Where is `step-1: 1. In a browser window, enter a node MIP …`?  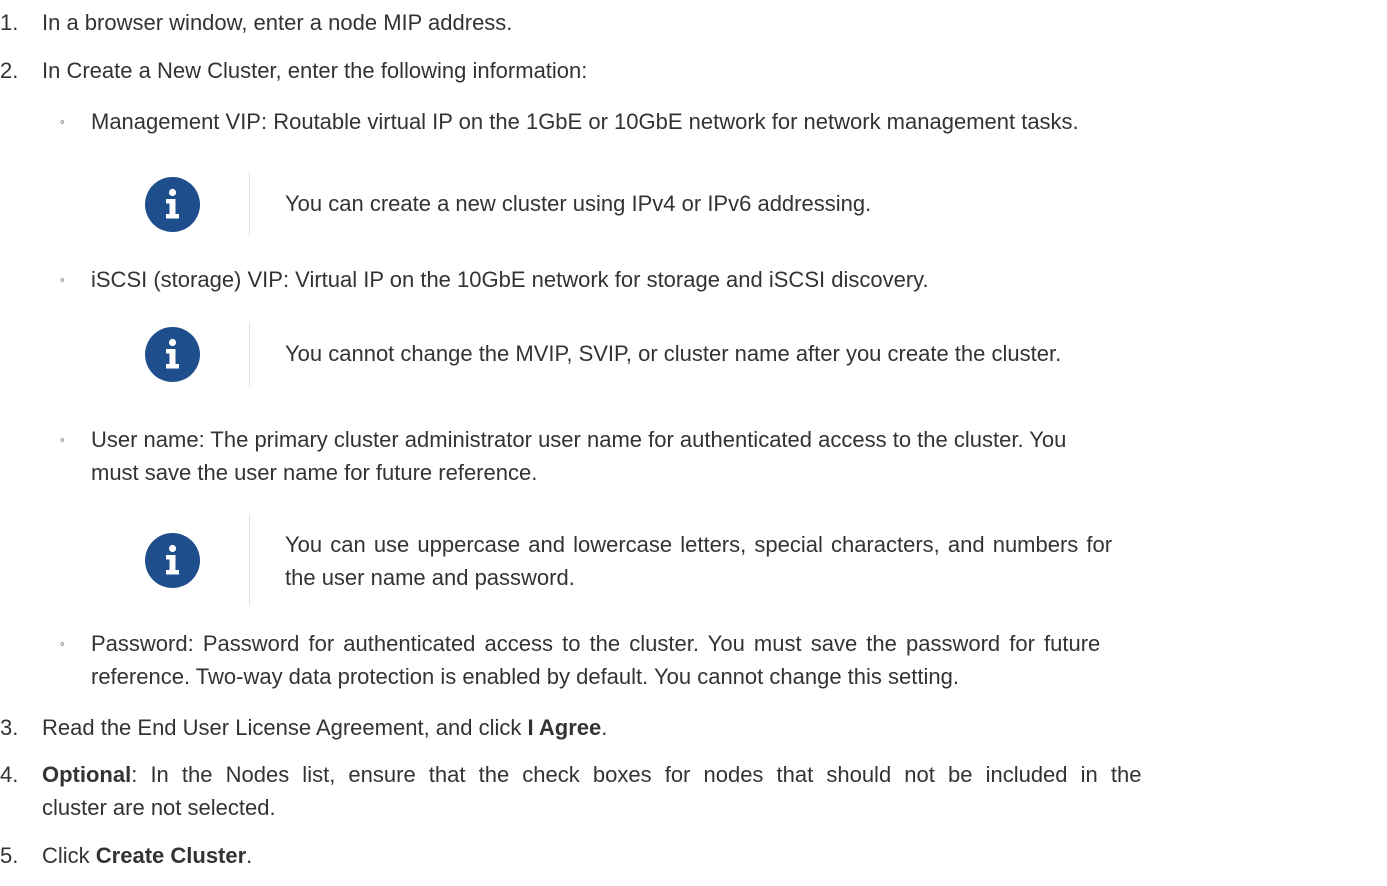 step-1: 1. In a browser window, enter a node MIP … is located at coordinates (256, 22).